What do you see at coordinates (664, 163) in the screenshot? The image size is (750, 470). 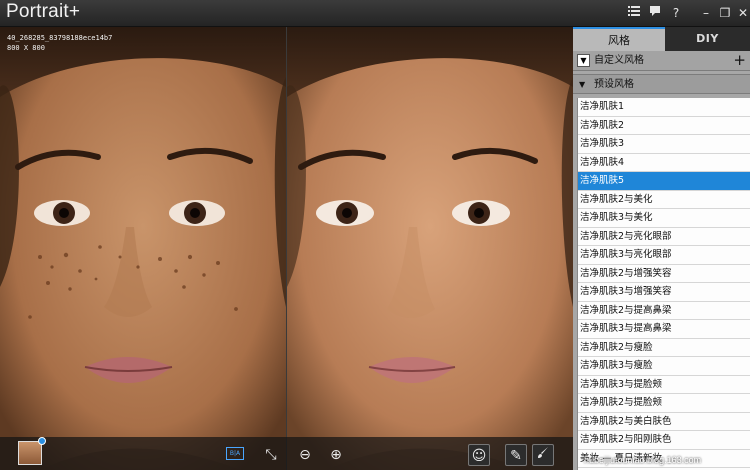 I see `preset-list-item: 洁净肌肤4` at bounding box center [664, 163].